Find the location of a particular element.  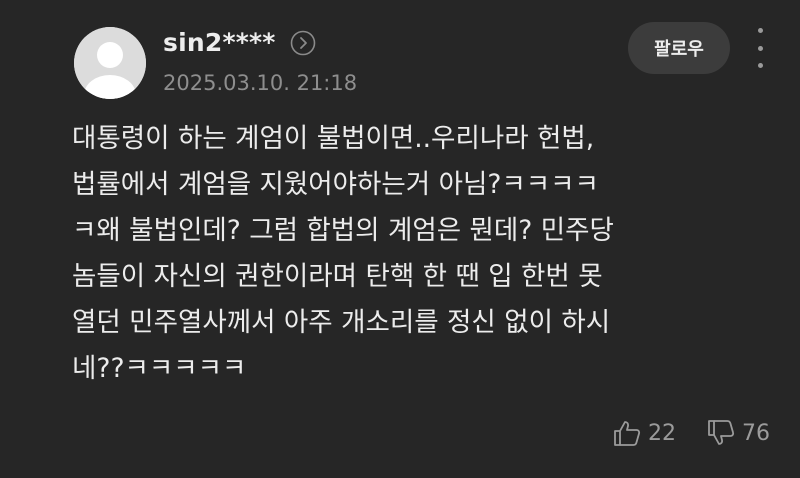

vertical-ellipsis-icon is located at coordinates (760, 48).